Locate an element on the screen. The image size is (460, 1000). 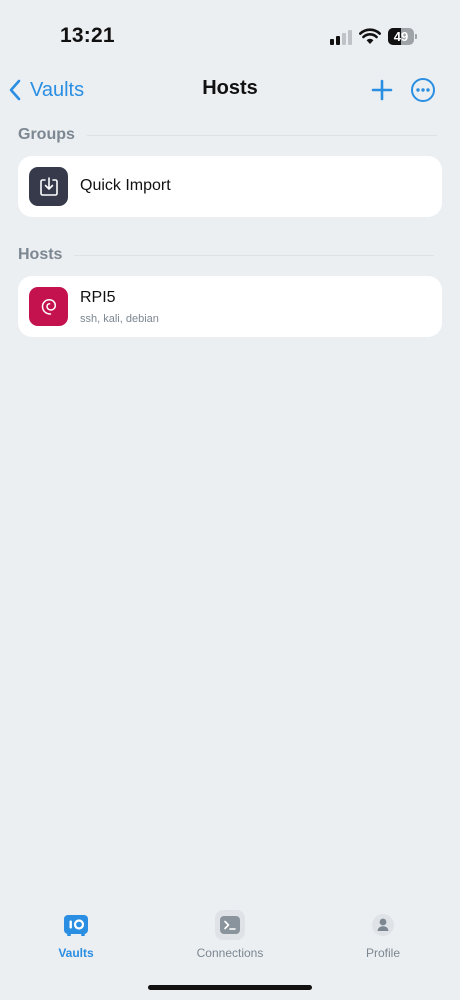
cellular-signal-icon is located at coordinates (341, 37).